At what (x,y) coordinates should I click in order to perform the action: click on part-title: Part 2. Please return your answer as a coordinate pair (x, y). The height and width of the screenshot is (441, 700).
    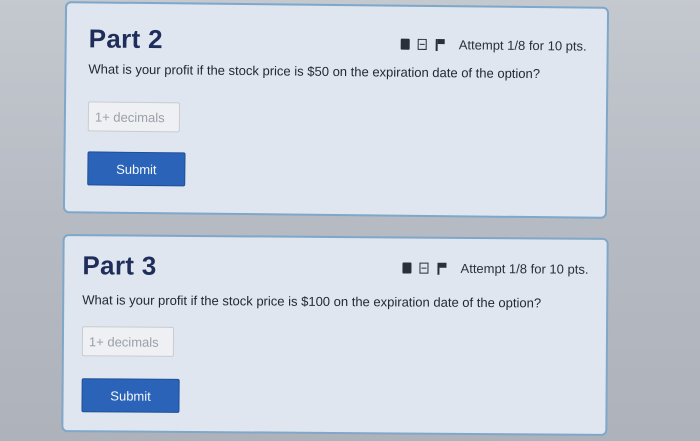
    Looking at the image, I should click on (125, 39).